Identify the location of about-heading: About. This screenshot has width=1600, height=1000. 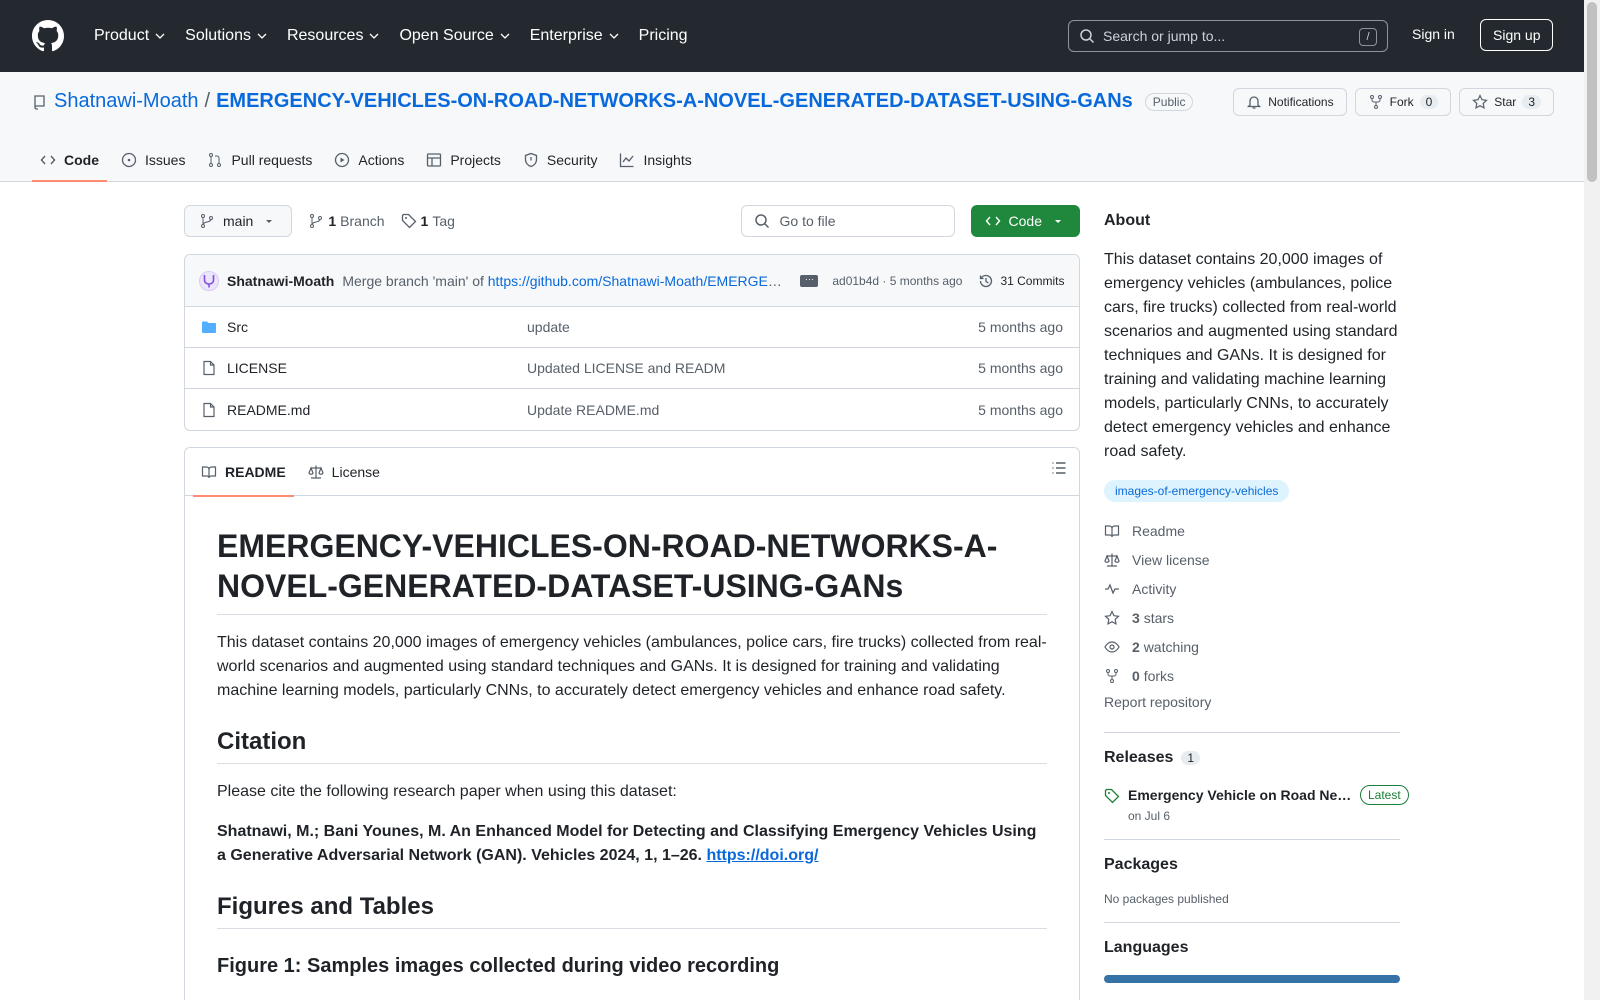
(1127, 220).